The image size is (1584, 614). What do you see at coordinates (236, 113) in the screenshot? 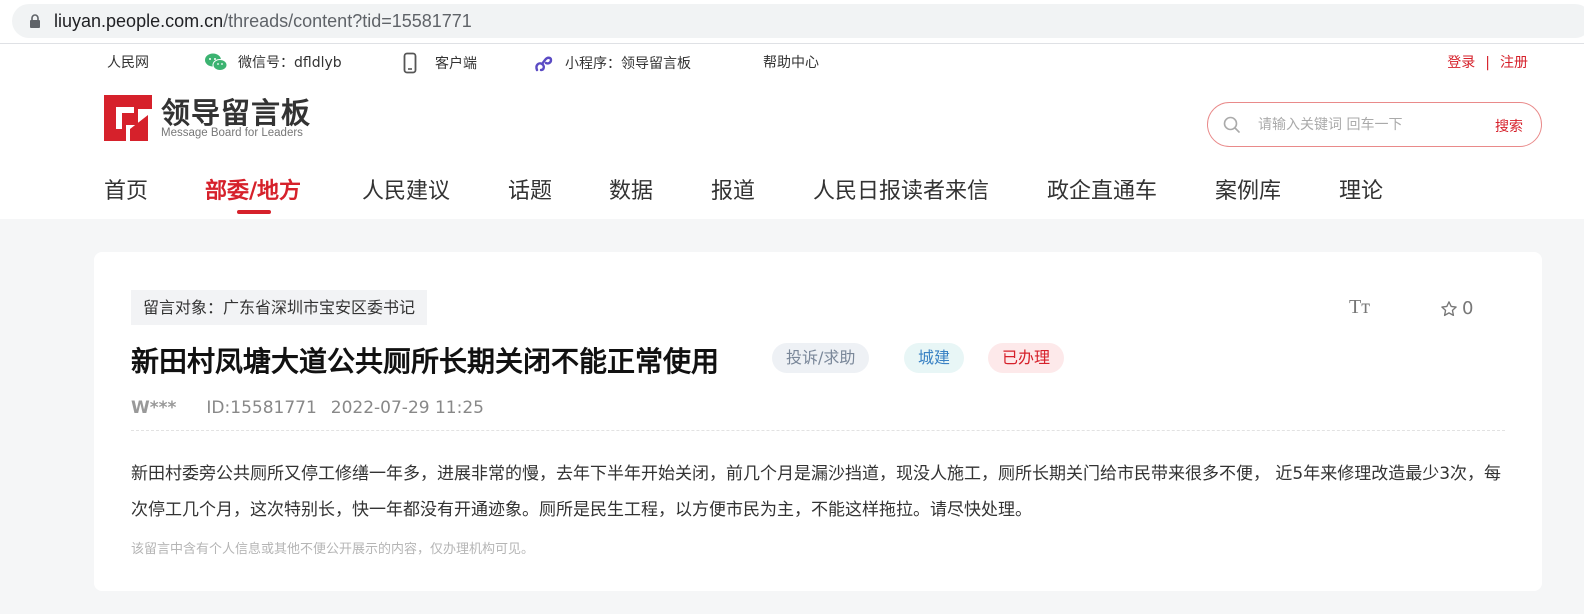
I see `logo-title: 领导留言板` at bounding box center [236, 113].